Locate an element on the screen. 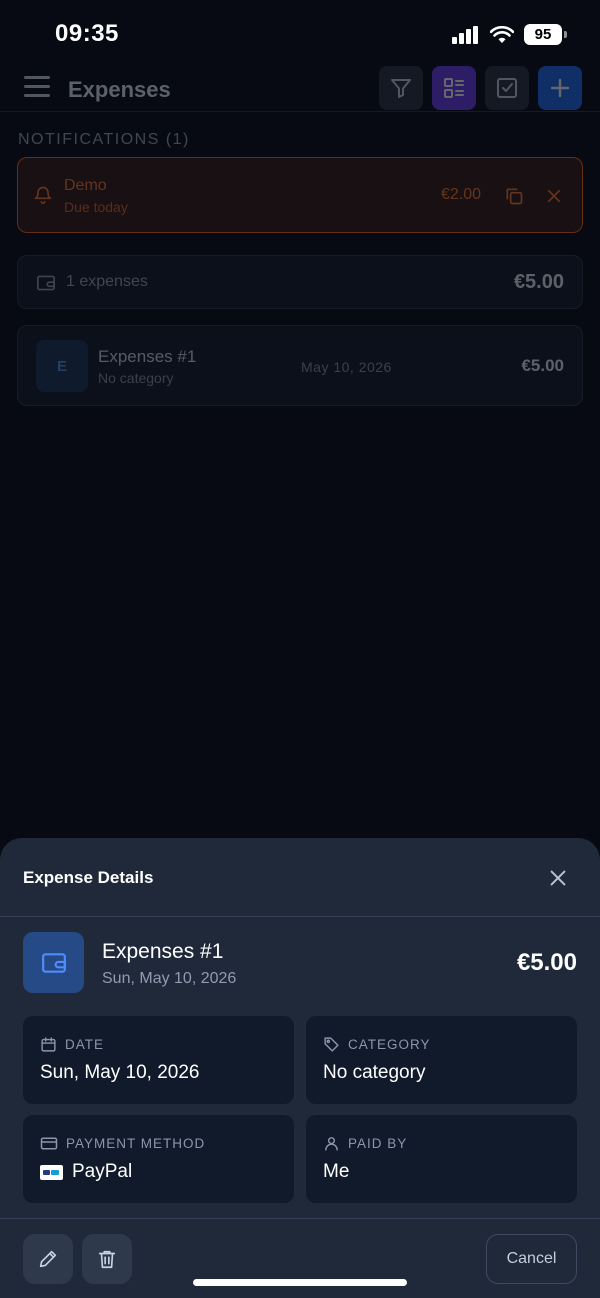 This screenshot has width=600, height=1298. avatar: E is located at coordinates (62, 366).